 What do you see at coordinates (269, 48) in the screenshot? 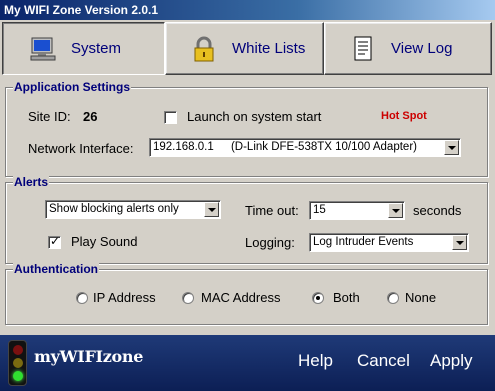
I see `white-lists-tab-label: White Lists` at bounding box center [269, 48].